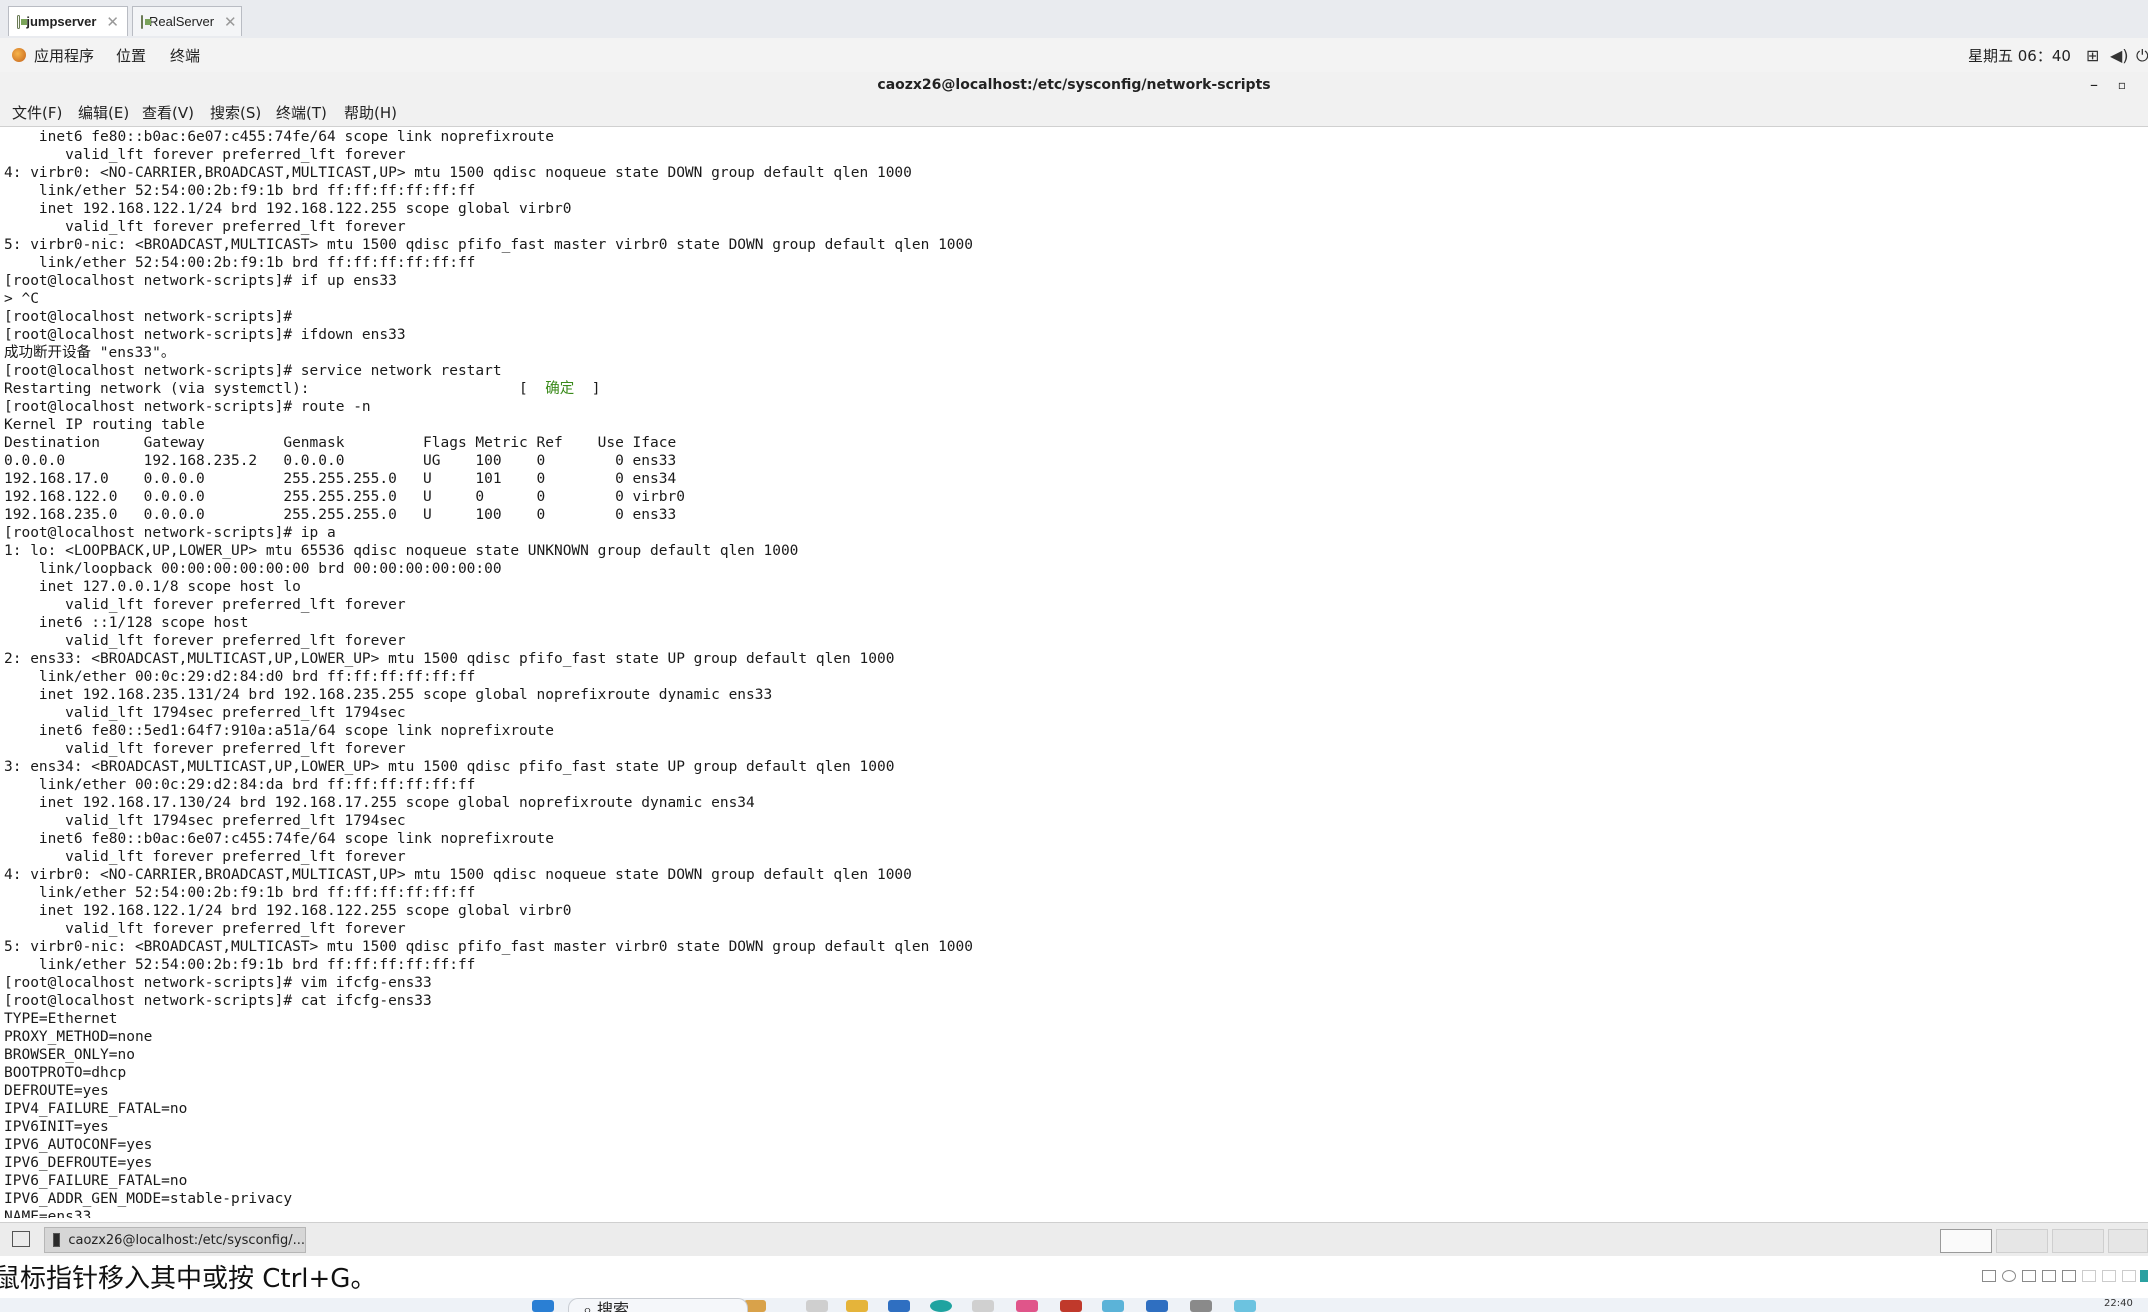  Describe the element at coordinates (658, 1305) in the screenshot. I see `host-search-box: ⌕ 搜索` at that location.